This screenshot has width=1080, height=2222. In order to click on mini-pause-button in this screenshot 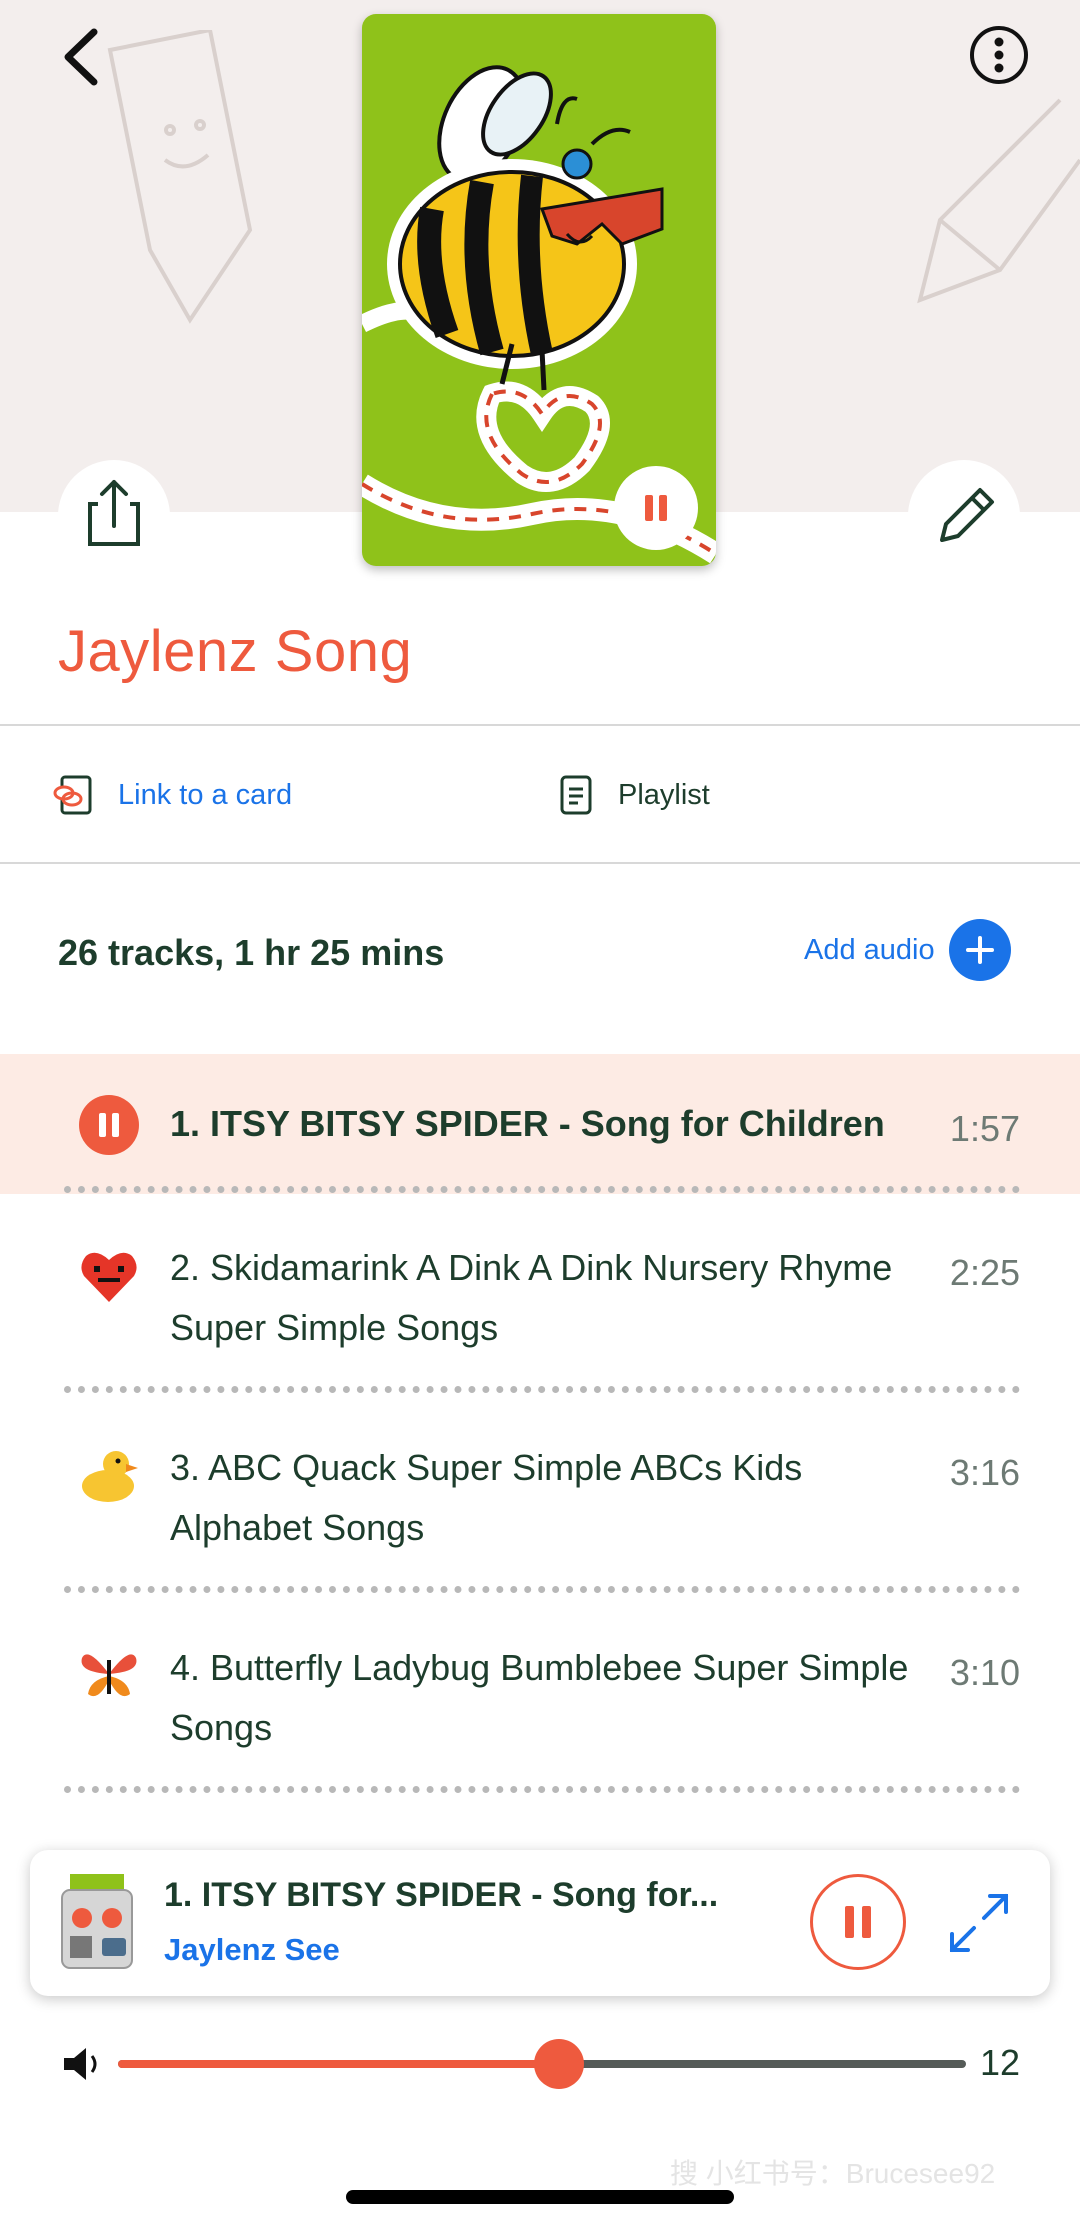, I will do `click(858, 1922)`.